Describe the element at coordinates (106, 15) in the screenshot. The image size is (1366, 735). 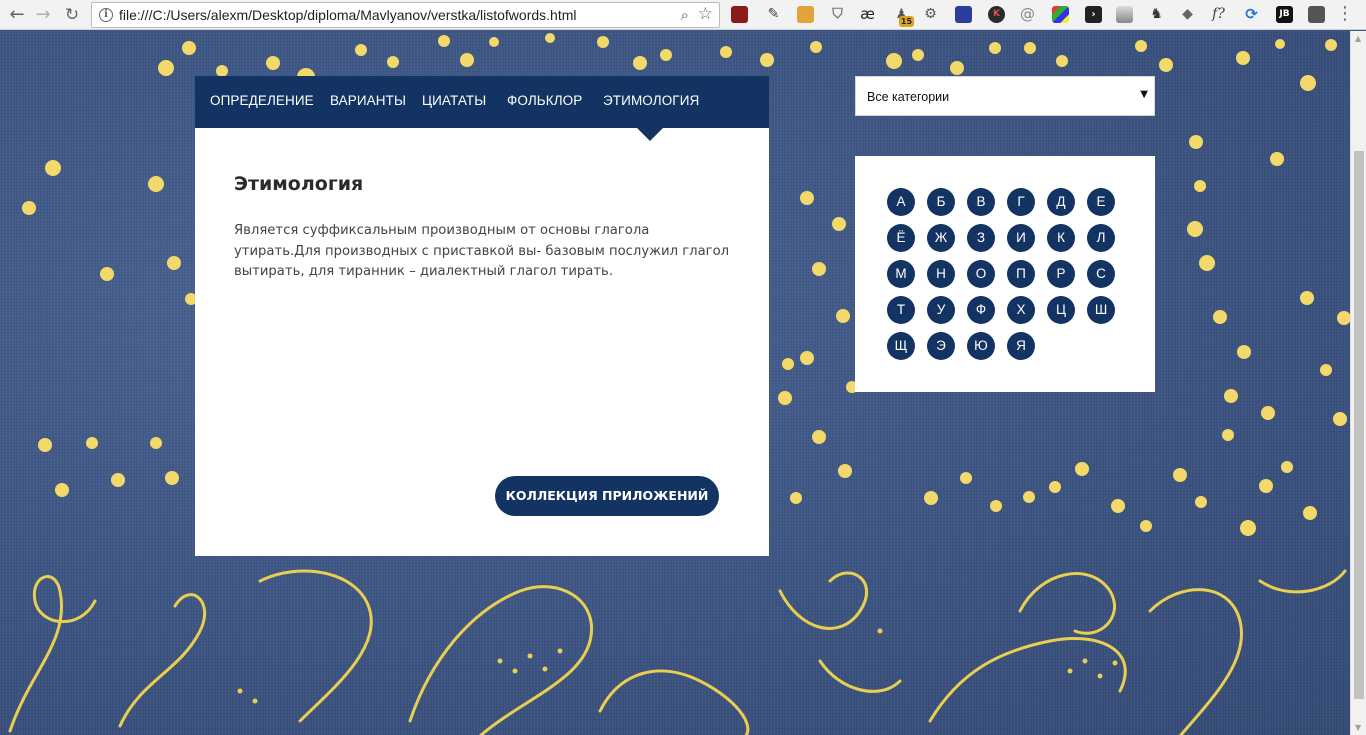
I see `page-info-icon: i` at that location.